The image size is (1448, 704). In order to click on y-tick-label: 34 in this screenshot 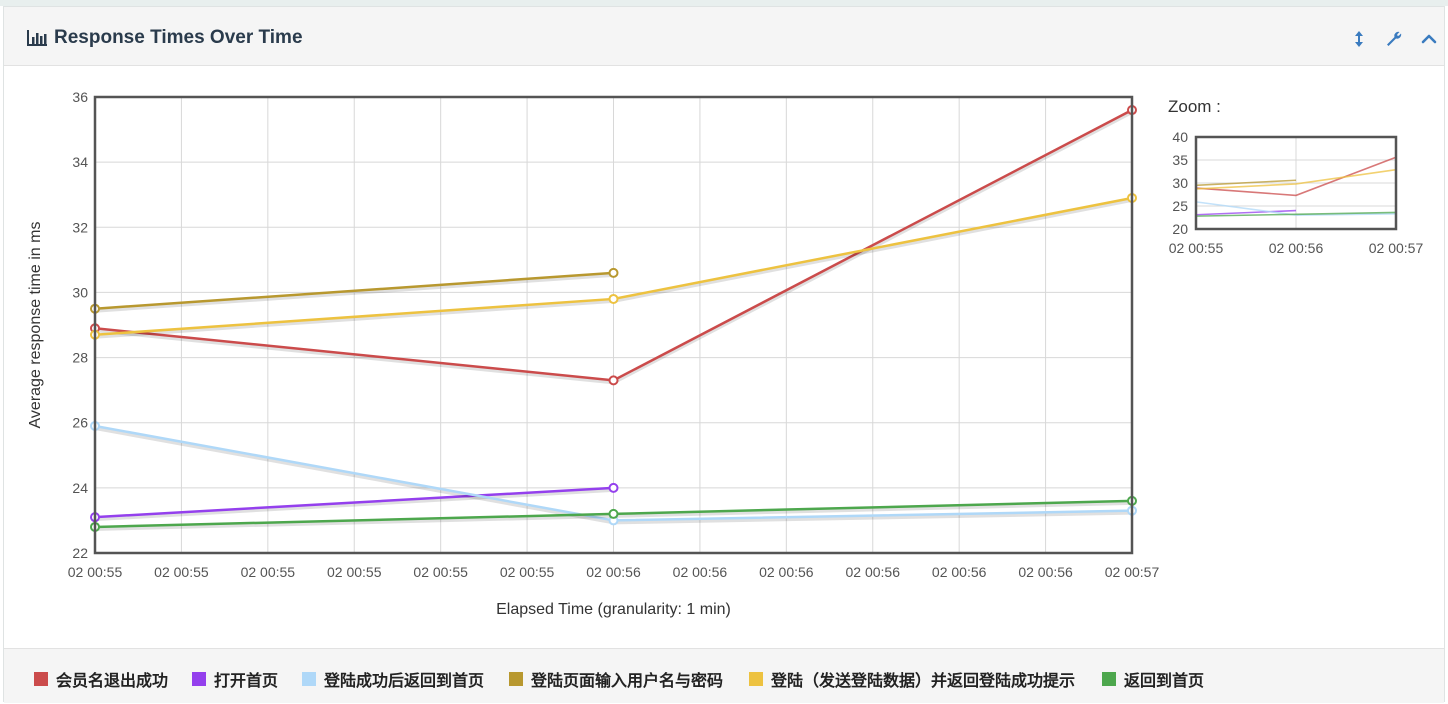, I will do `click(80, 162)`.